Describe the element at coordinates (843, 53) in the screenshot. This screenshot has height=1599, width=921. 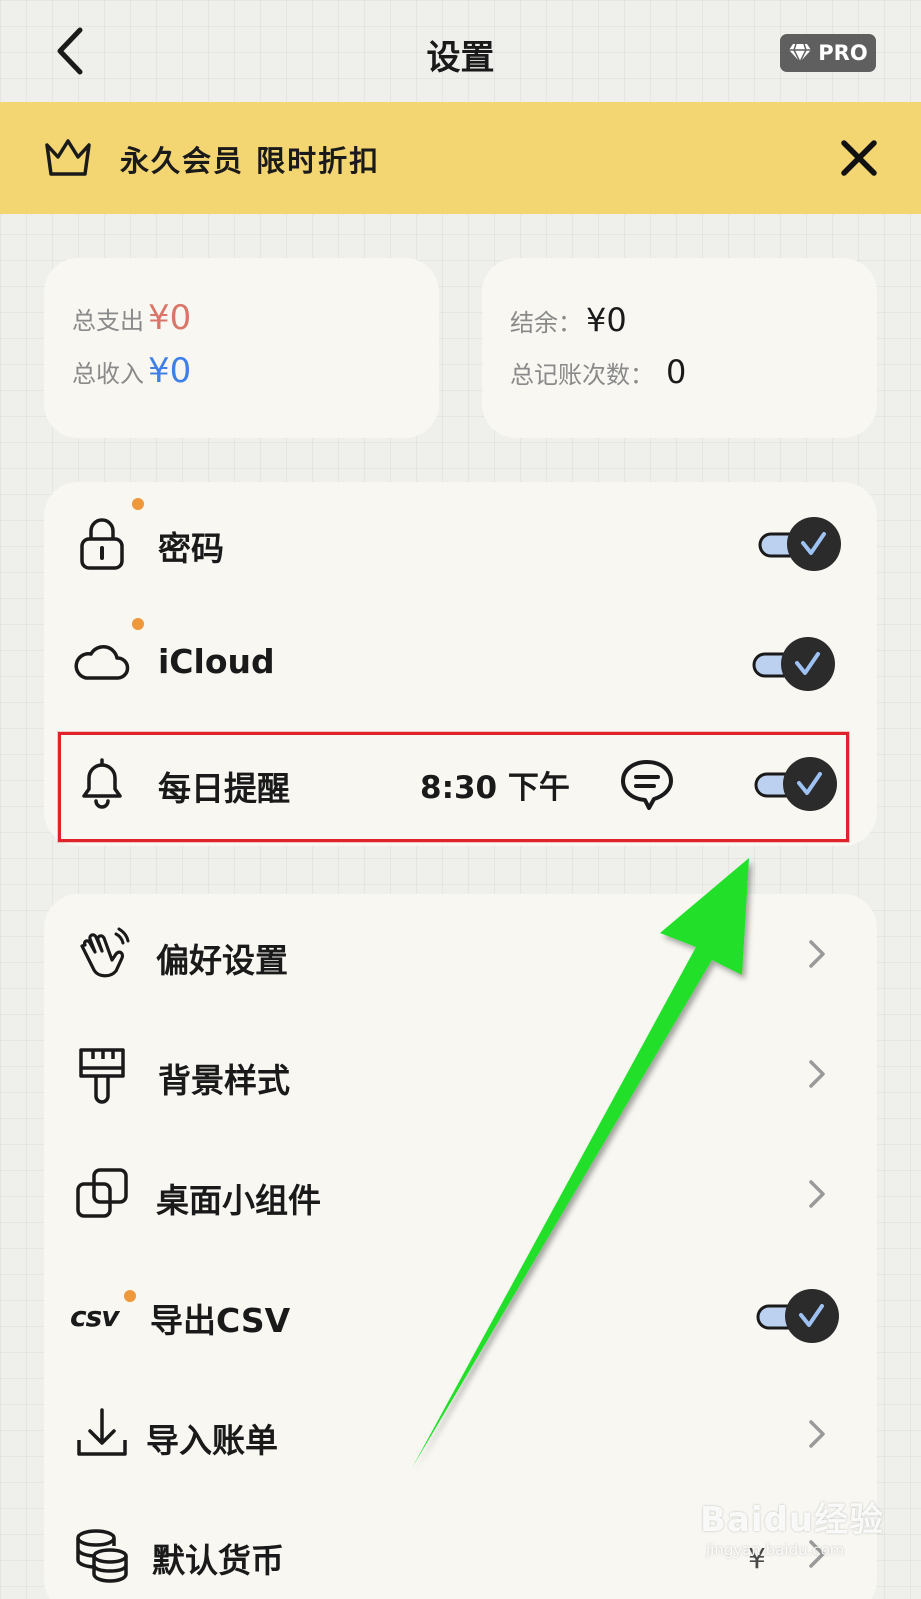
I see `pro-label: PRO` at that location.